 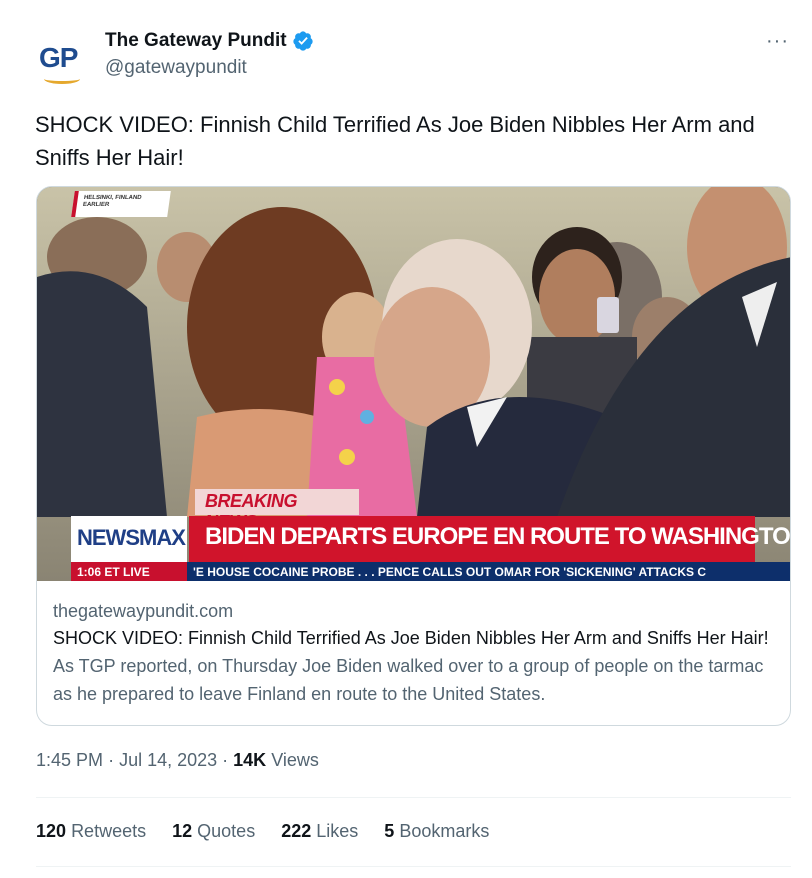 What do you see at coordinates (436, 831) in the screenshot?
I see `stat-bookmarks: 5 Bookmarks` at bounding box center [436, 831].